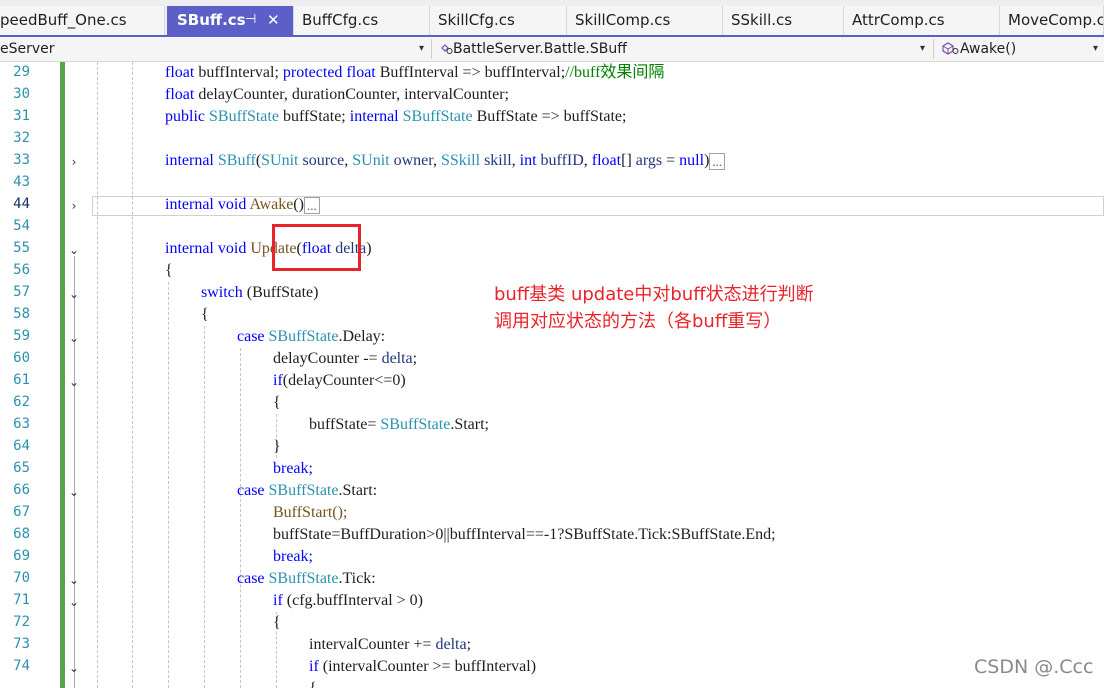 The width and height of the screenshot is (1104, 688). What do you see at coordinates (348, 600) in the screenshot?
I see `code-line-71: if (cfg.buffInterval > 0)` at bounding box center [348, 600].